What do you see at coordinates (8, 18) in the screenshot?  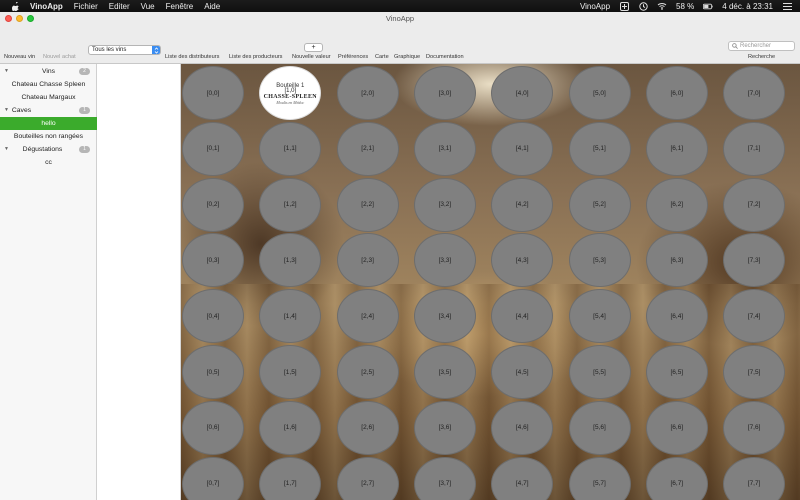 I see `close-window-button` at bounding box center [8, 18].